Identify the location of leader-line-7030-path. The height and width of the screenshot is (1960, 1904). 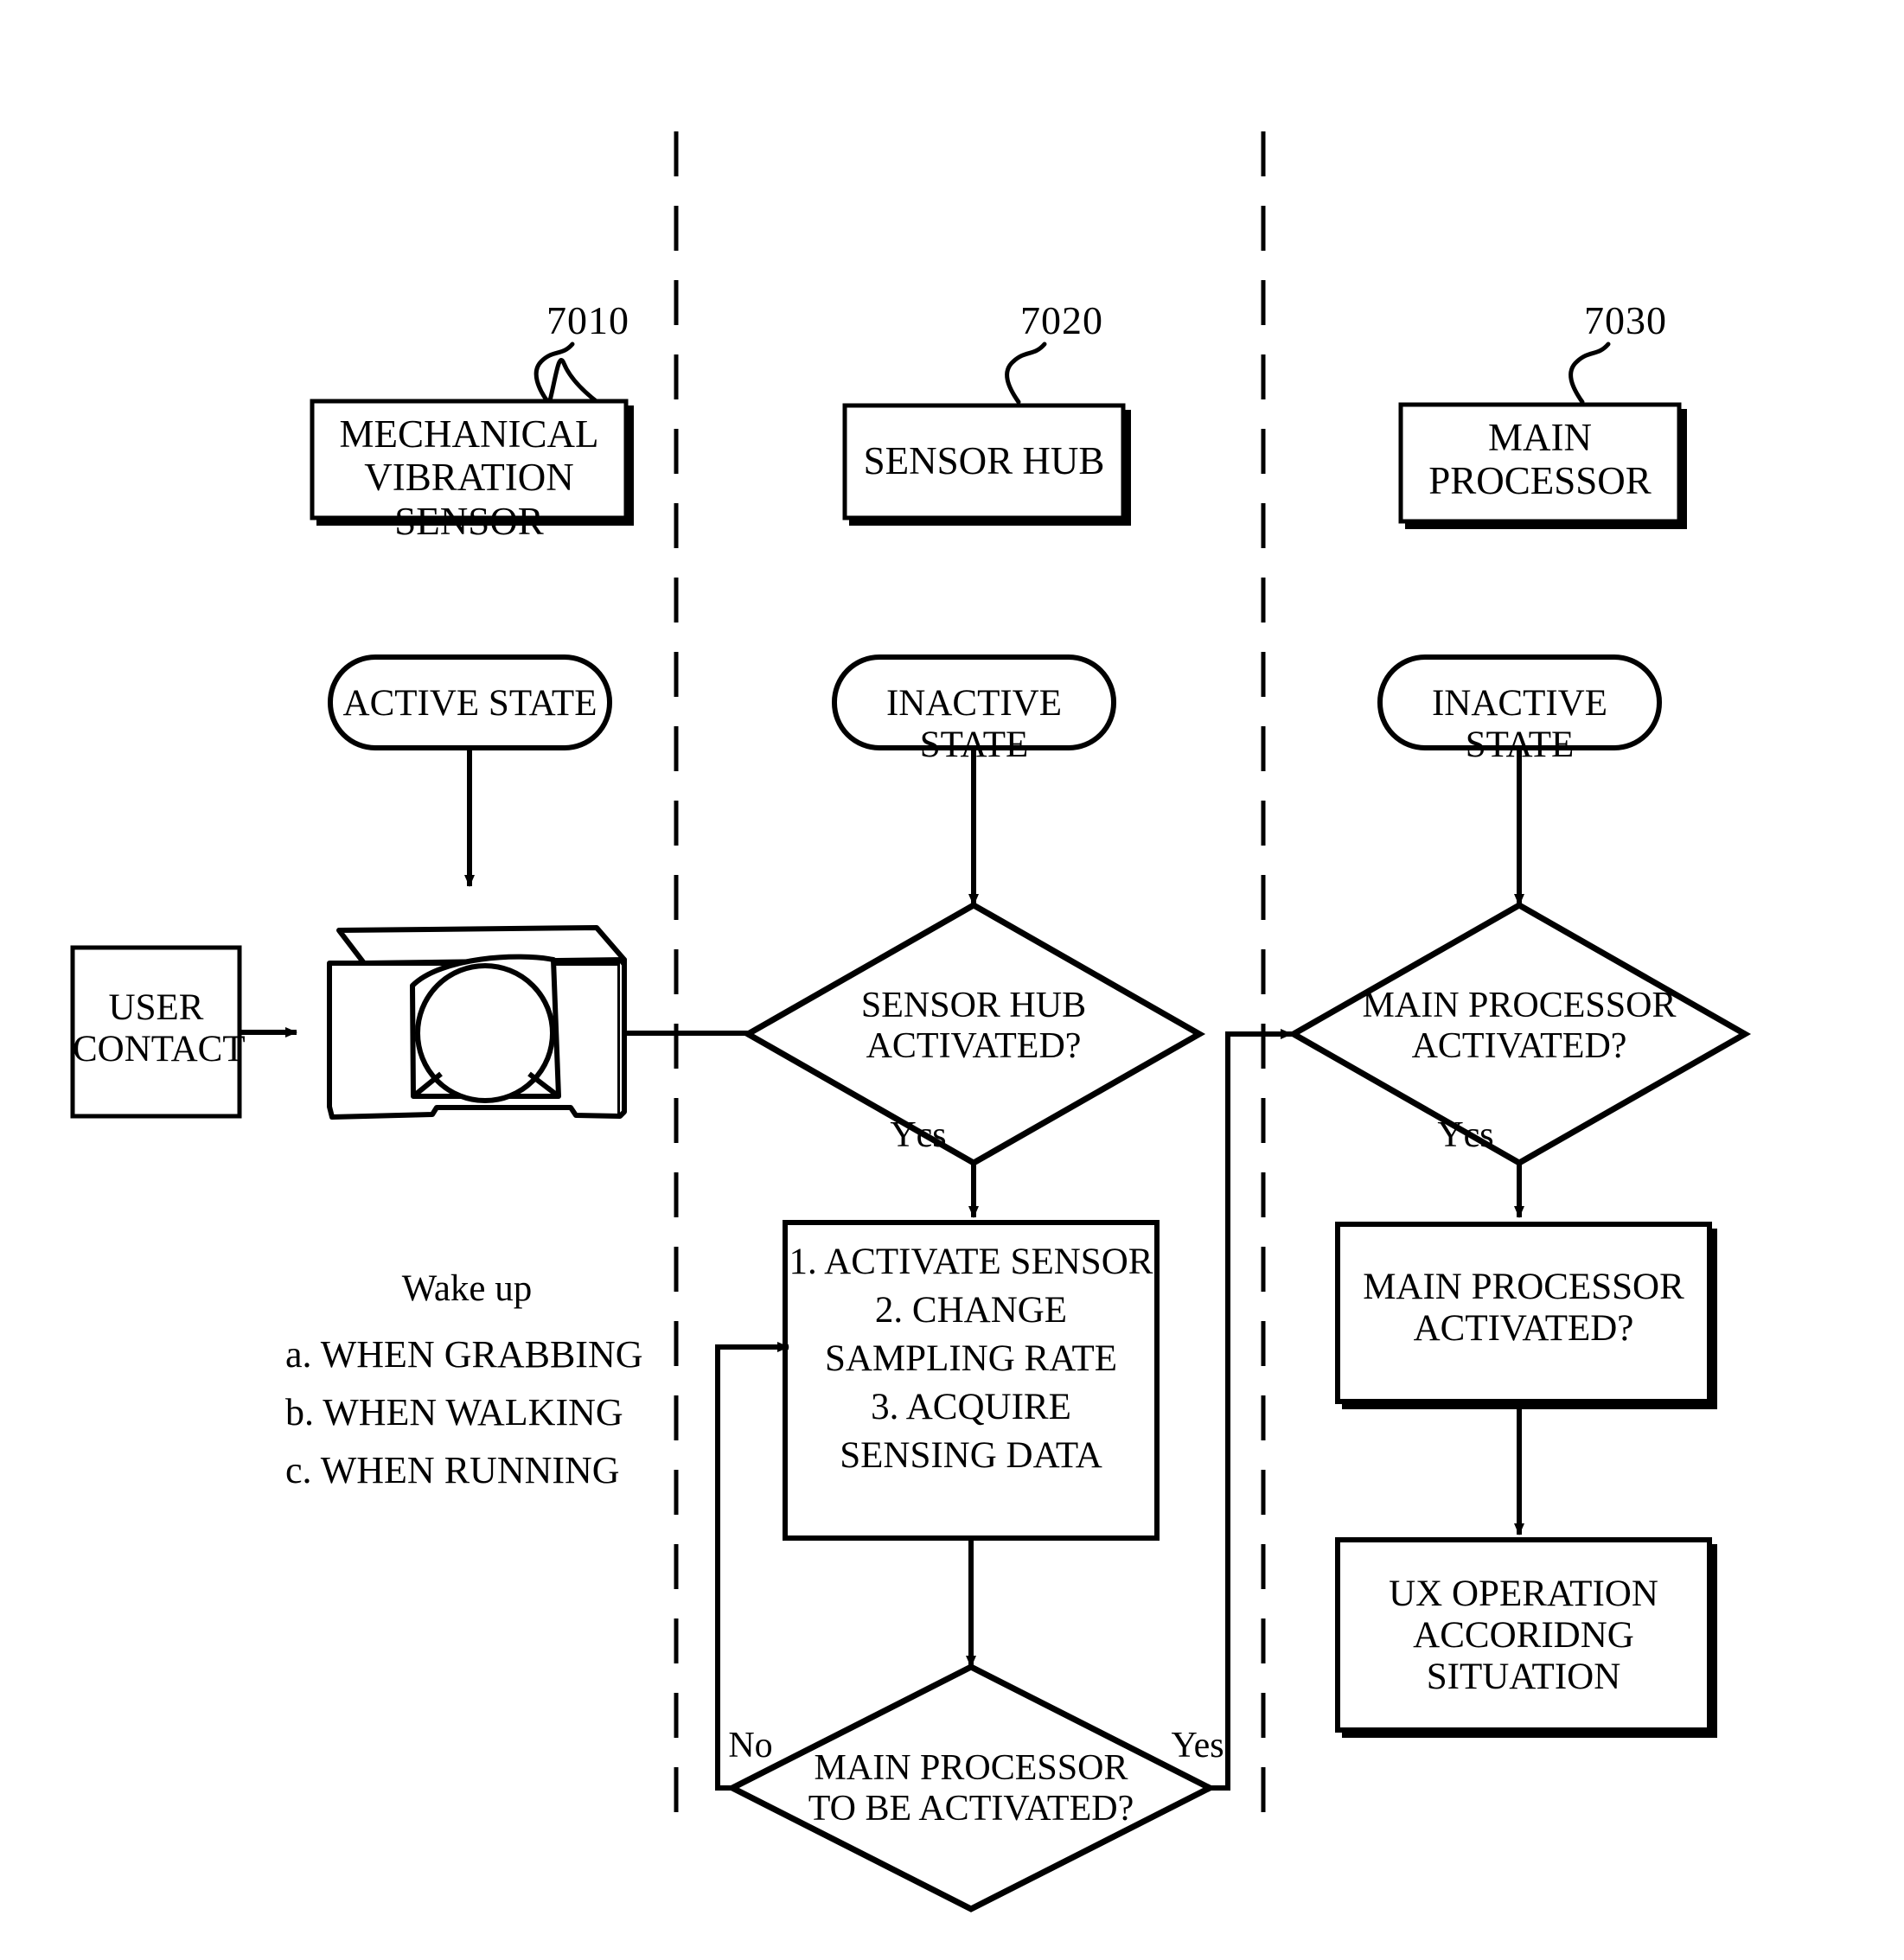
(1590, 373).